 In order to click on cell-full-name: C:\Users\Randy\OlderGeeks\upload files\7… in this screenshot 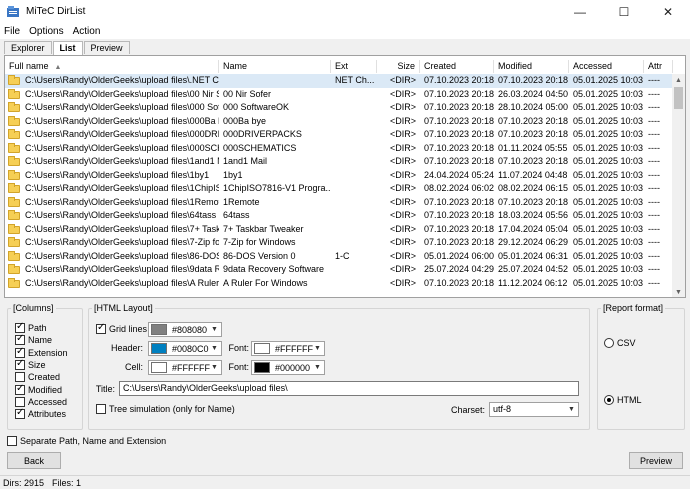, I will do `click(122, 228)`.